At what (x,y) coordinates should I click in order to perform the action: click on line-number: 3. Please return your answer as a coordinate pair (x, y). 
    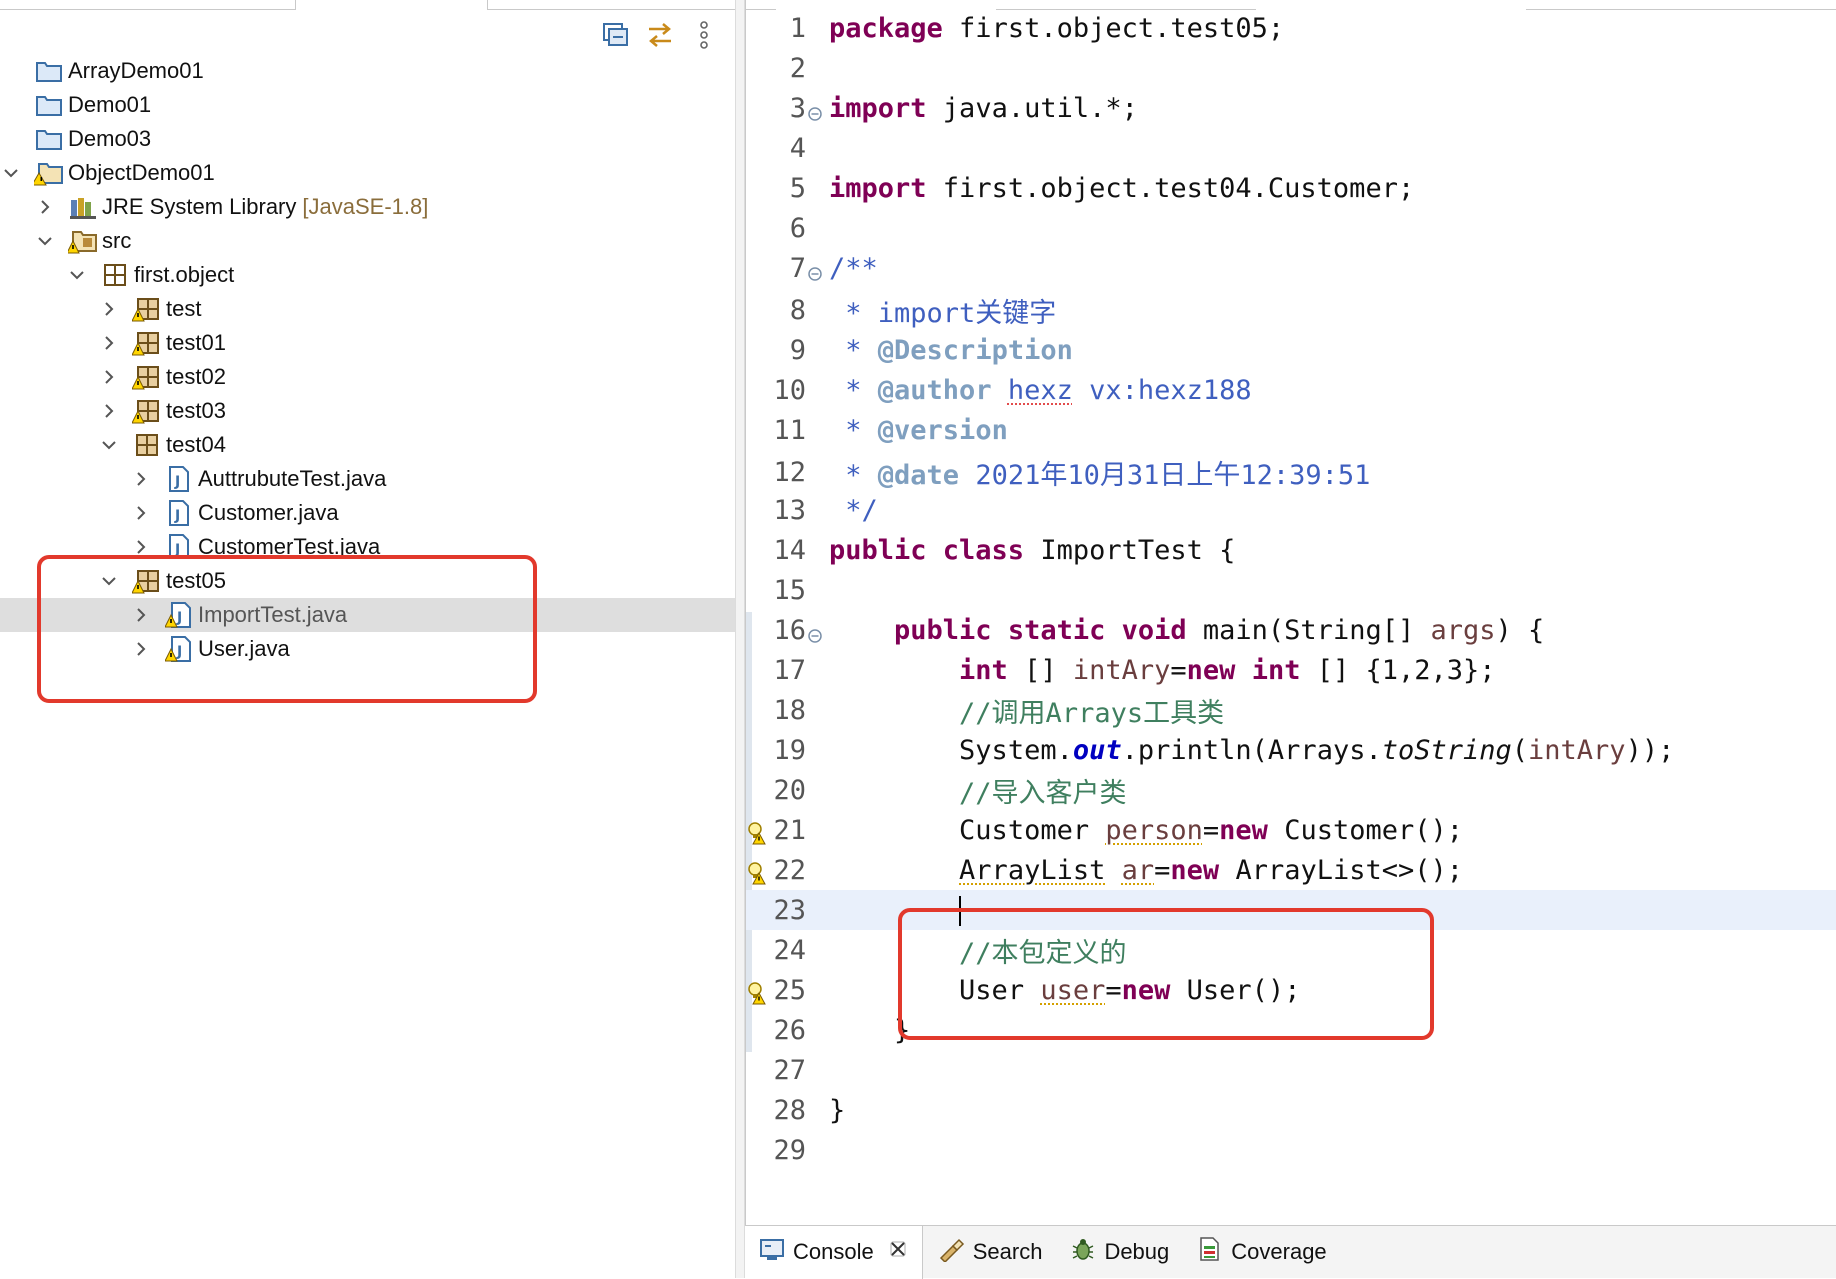
    Looking at the image, I should click on (784, 108).